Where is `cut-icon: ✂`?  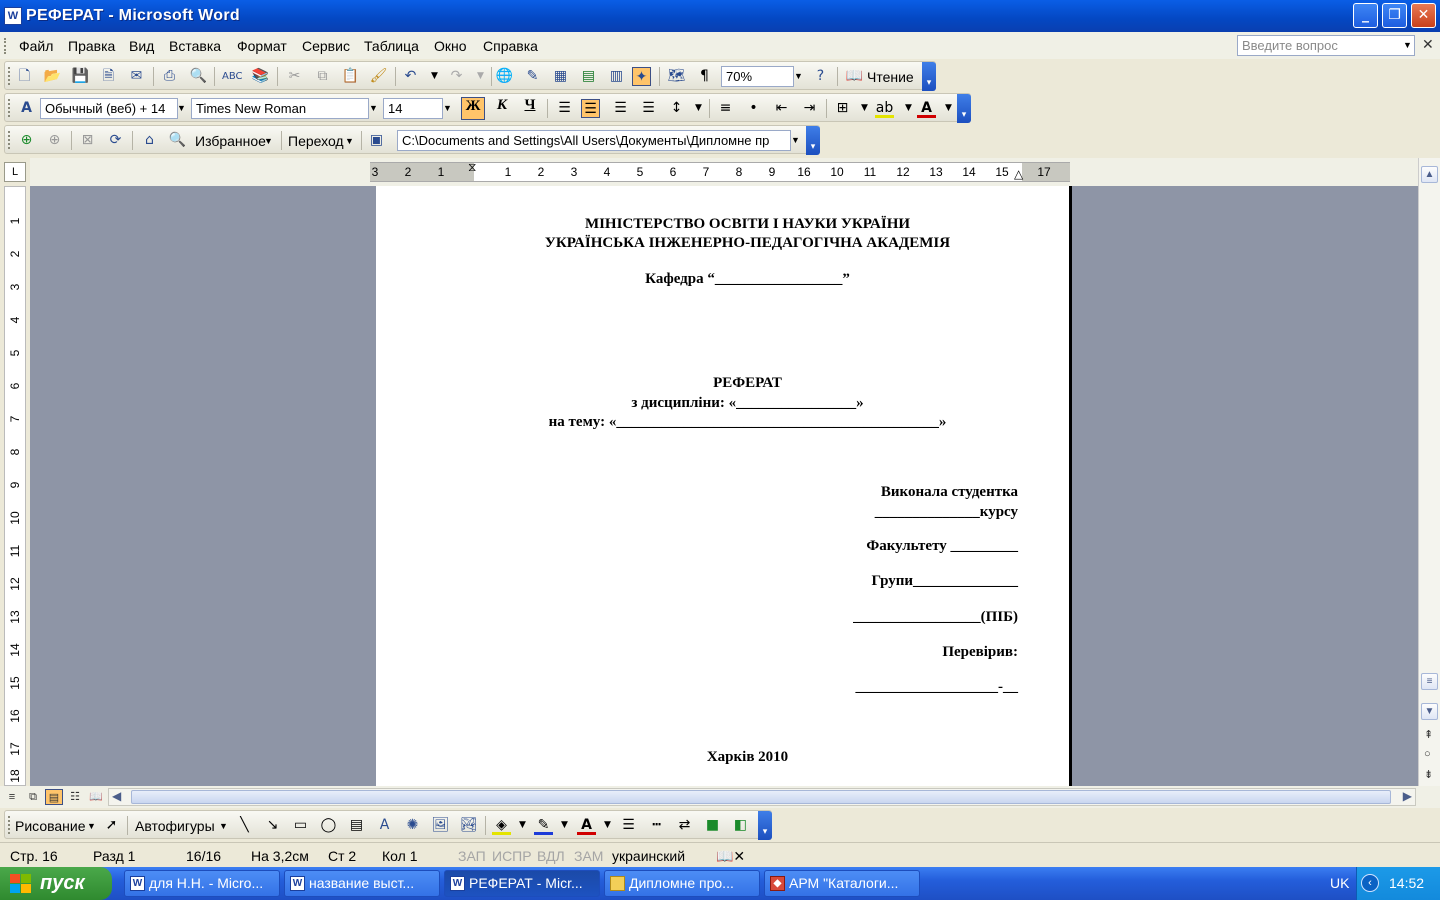
cut-icon: ✂ is located at coordinates (294, 76).